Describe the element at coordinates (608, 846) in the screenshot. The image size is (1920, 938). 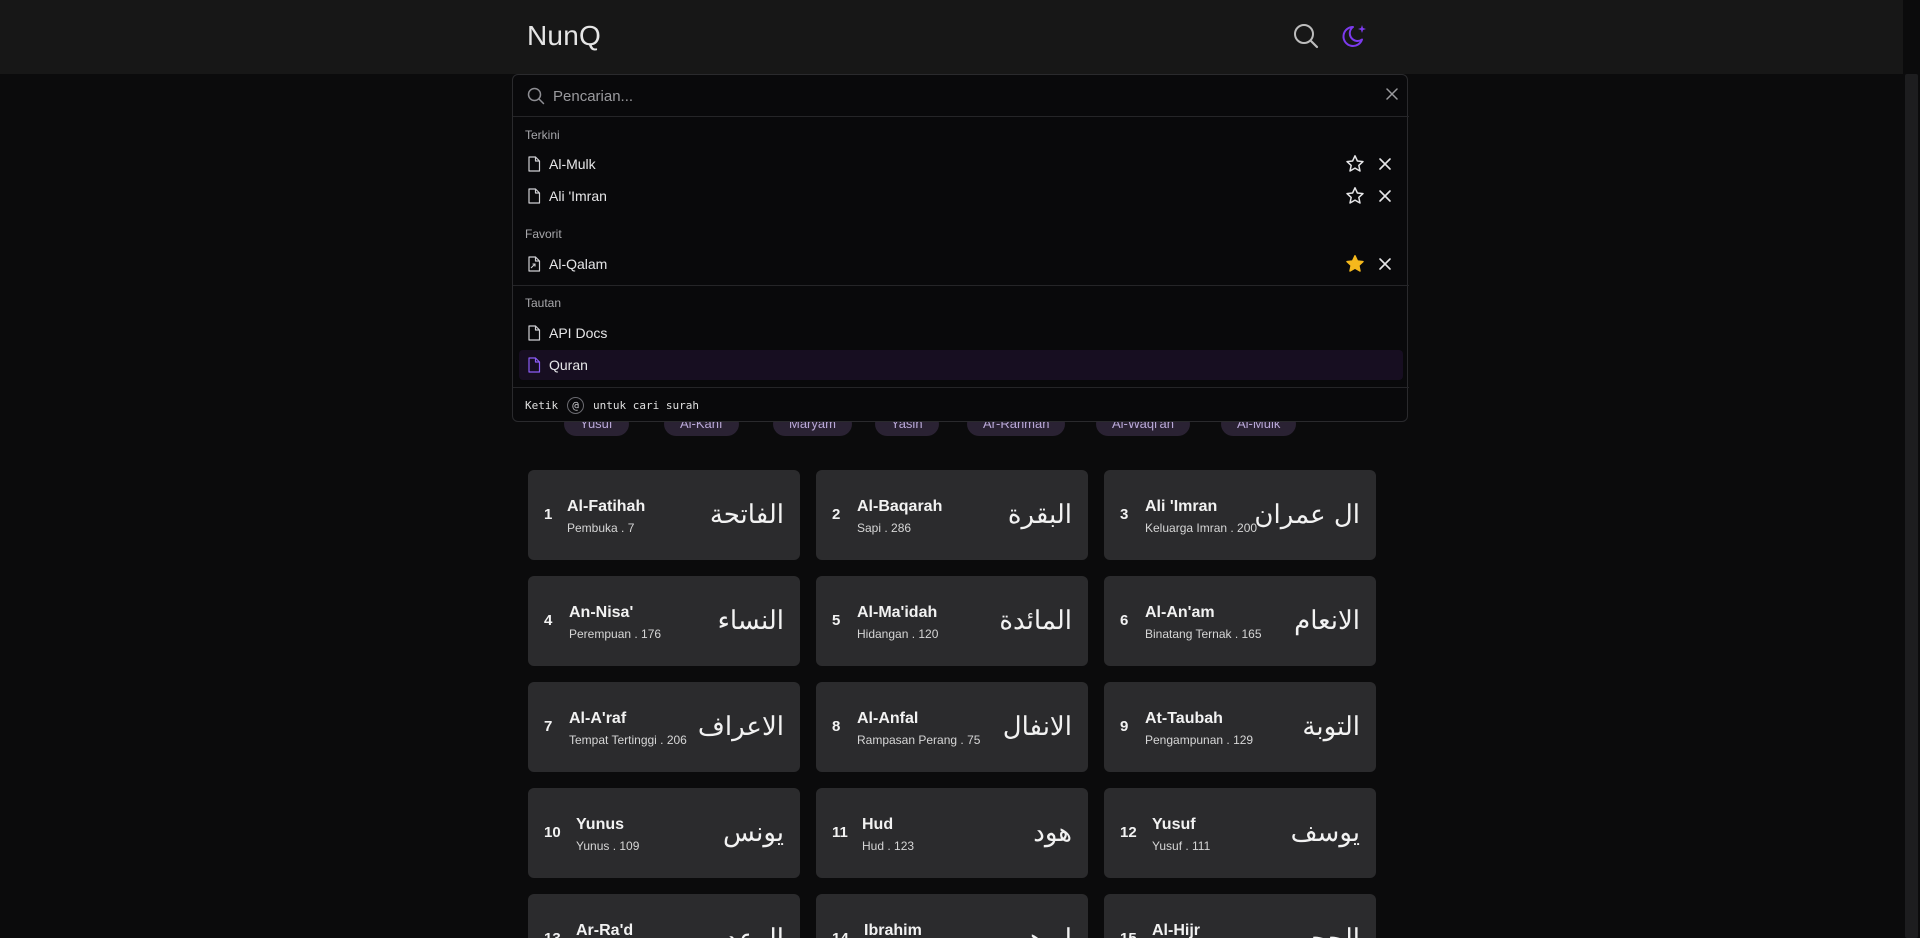
I see `surah-meaning: Yunus . 109` at that location.